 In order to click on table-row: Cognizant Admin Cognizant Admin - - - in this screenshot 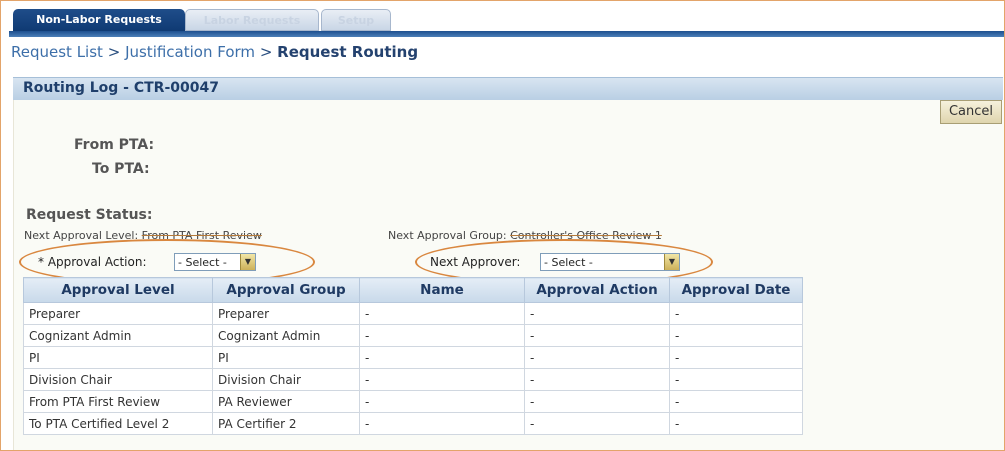, I will do `click(413, 335)`.